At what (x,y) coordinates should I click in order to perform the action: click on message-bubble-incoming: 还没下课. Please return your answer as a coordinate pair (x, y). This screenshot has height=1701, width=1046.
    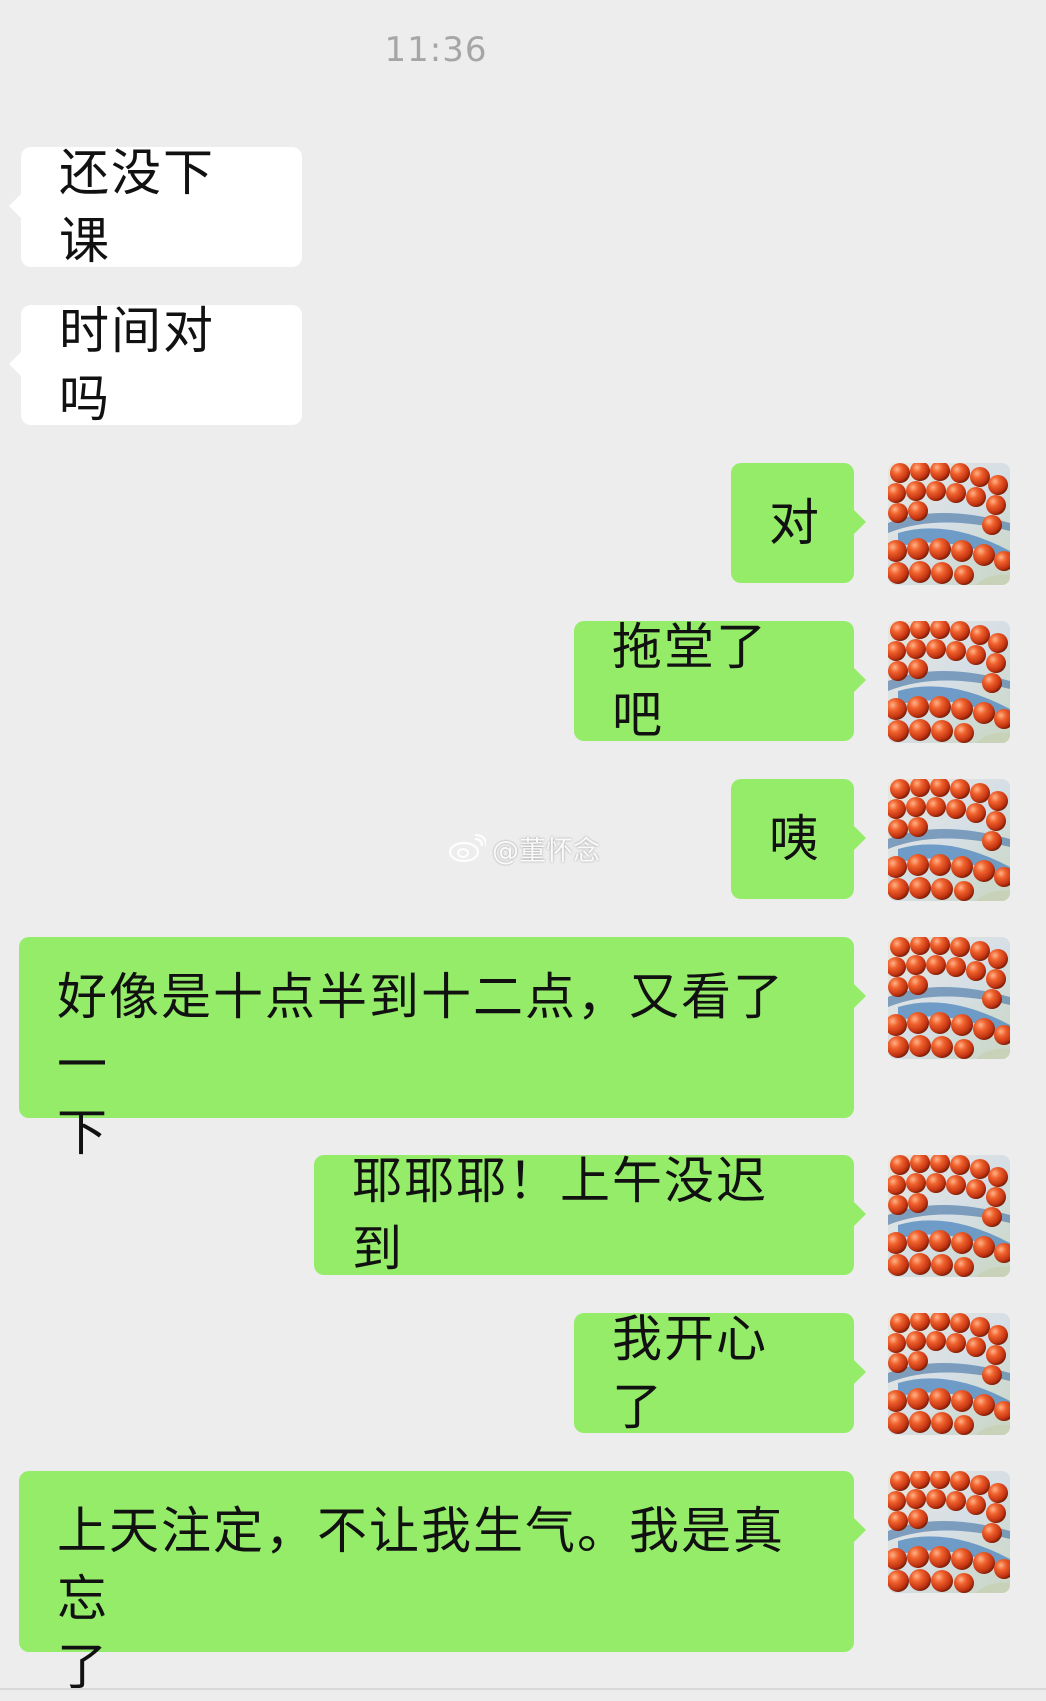
    Looking at the image, I should click on (155, 207).